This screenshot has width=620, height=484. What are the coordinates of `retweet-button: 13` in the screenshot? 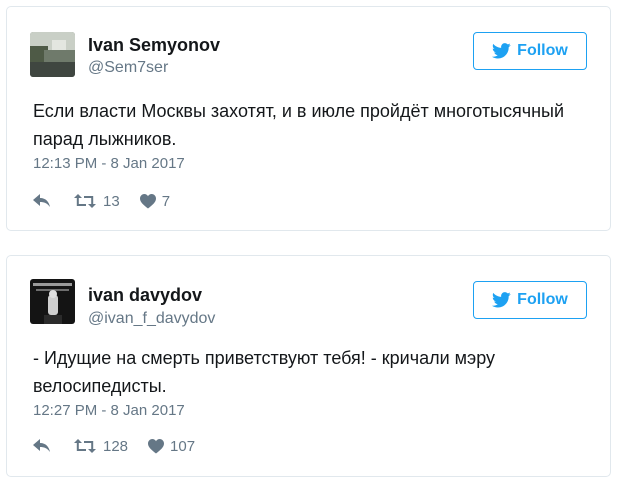 It's located at (96, 201).